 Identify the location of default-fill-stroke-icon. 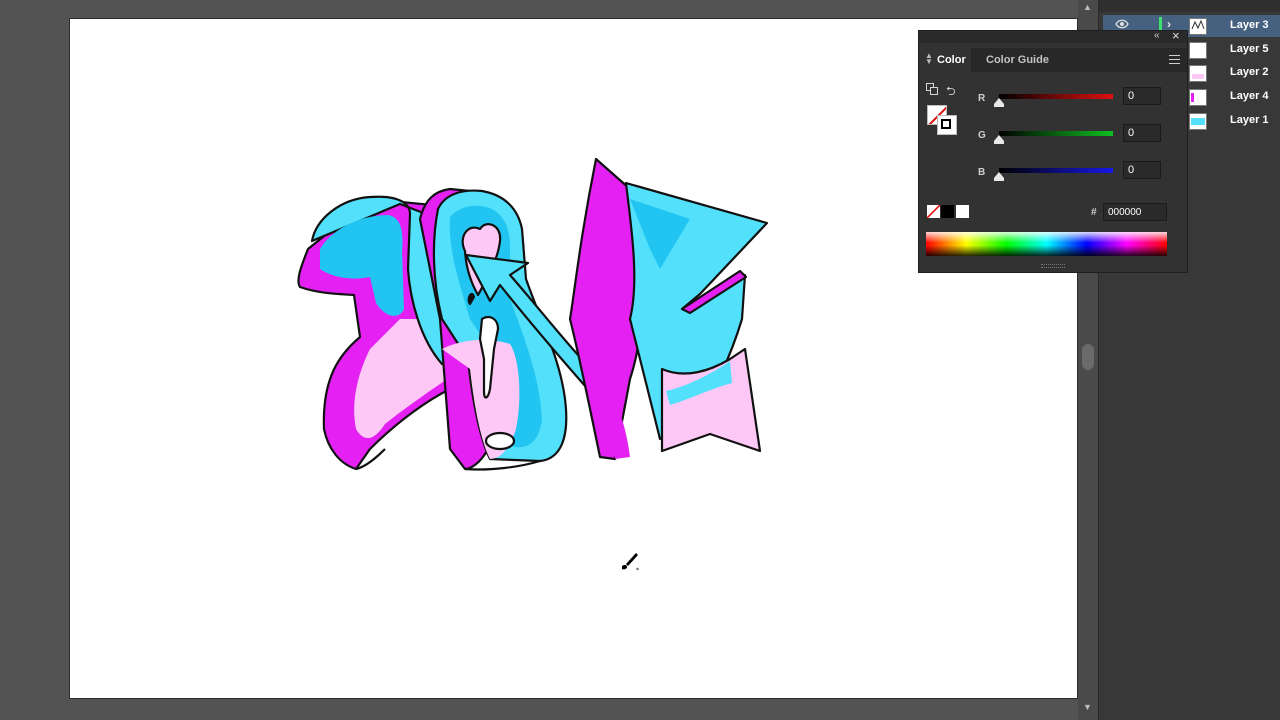
(932, 89).